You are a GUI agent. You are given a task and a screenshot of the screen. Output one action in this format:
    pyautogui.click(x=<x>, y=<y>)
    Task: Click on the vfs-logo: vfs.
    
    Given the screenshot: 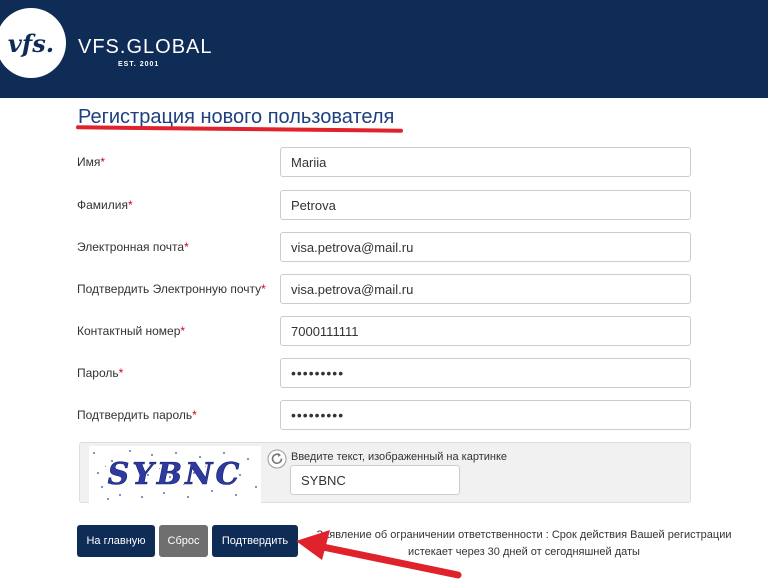 What is the action you would take?
    pyautogui.click(x=33, y=43)
    